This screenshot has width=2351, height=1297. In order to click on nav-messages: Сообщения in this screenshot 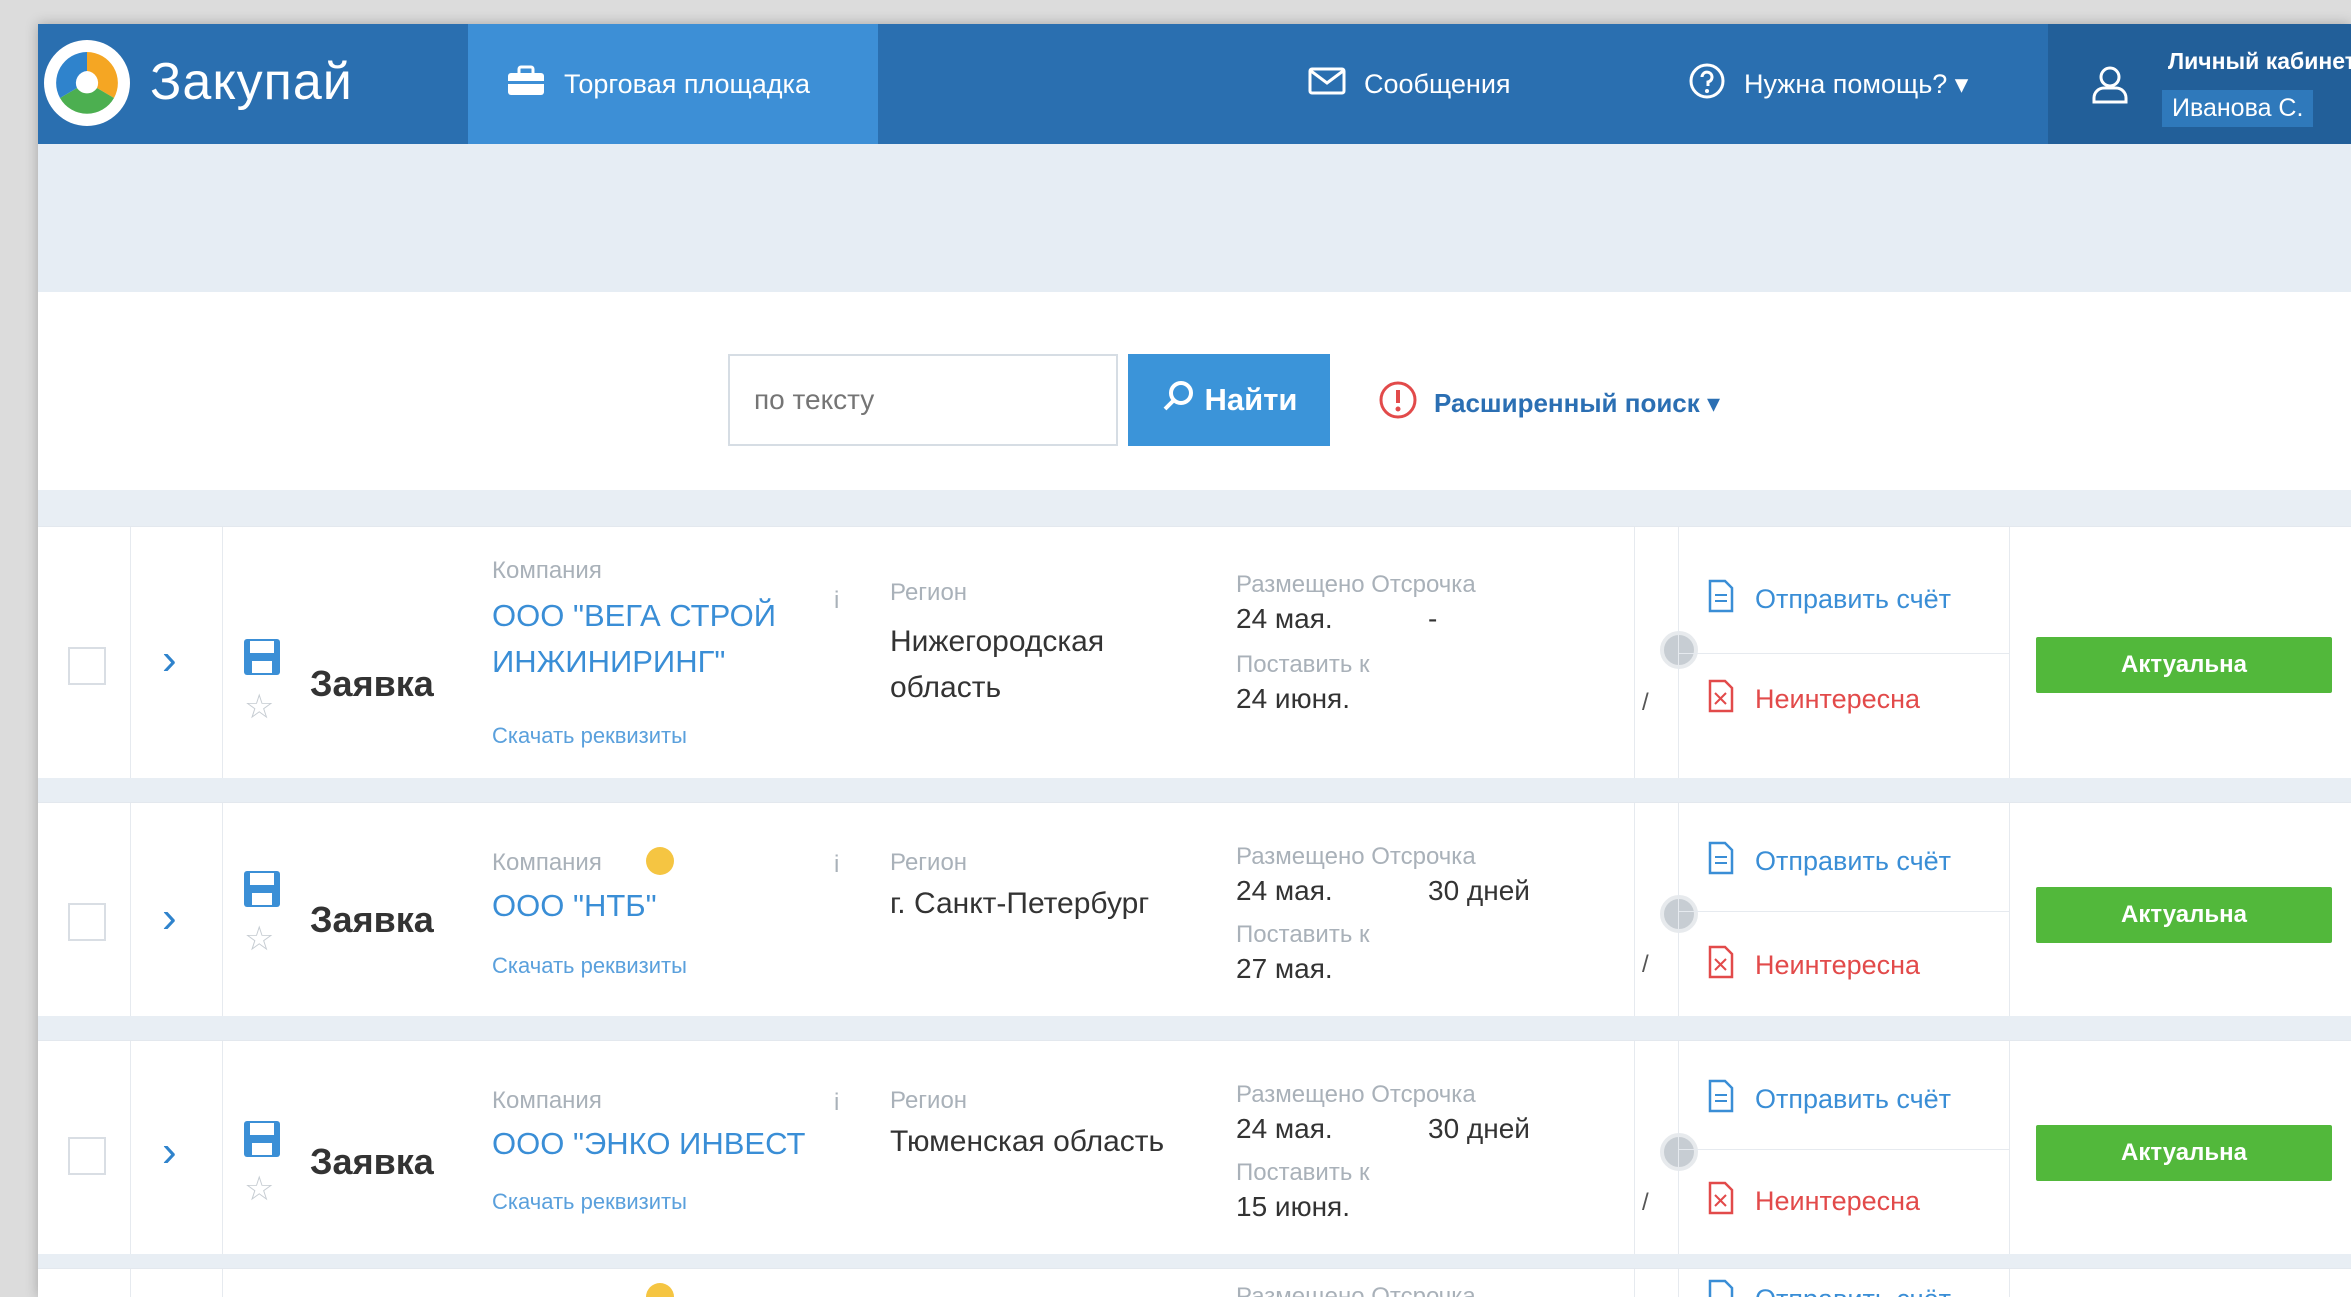, I will do `click(1409, 84)`.